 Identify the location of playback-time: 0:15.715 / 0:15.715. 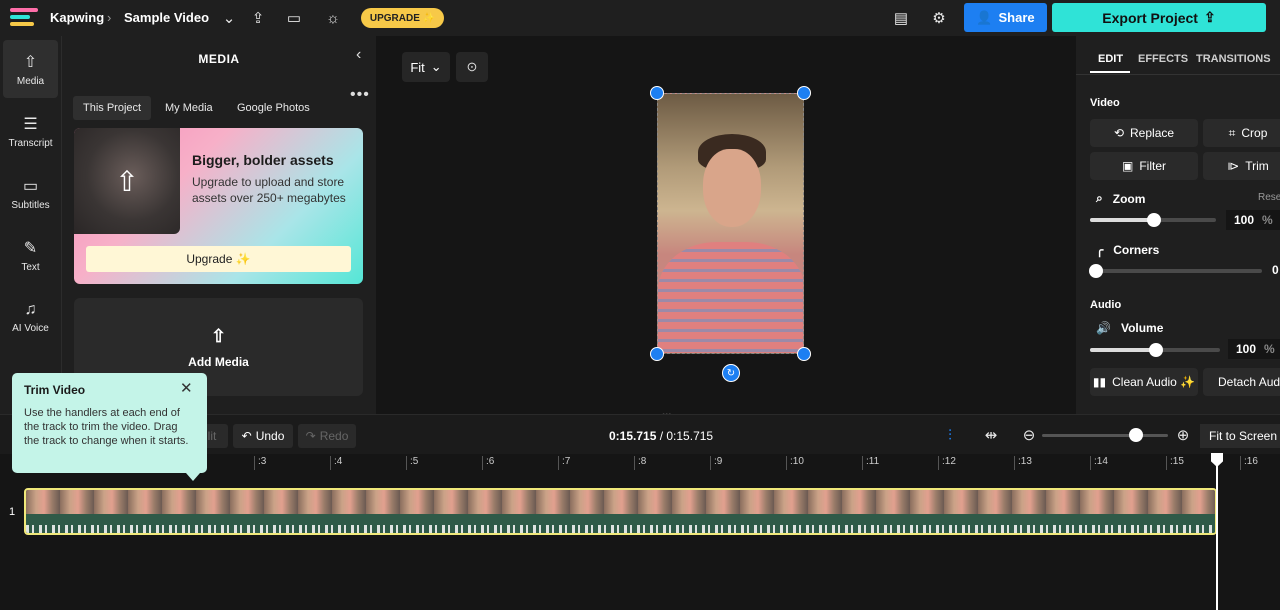
(661, 436).